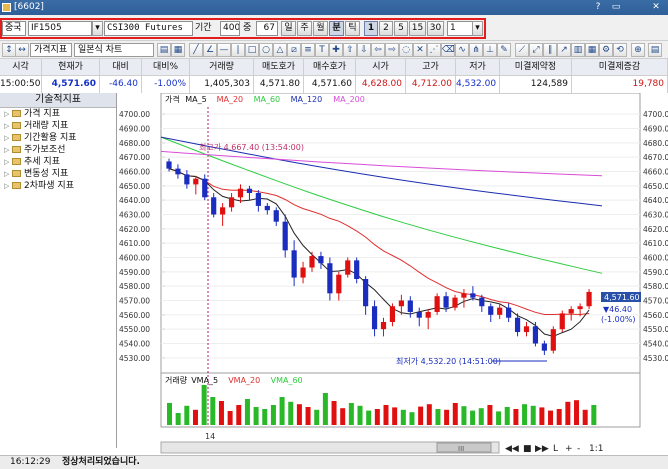  What do you see at coordinates (224, 50) in the screenshot?
I see `hline-tool-icon: —` at bounding box center [224, 50].